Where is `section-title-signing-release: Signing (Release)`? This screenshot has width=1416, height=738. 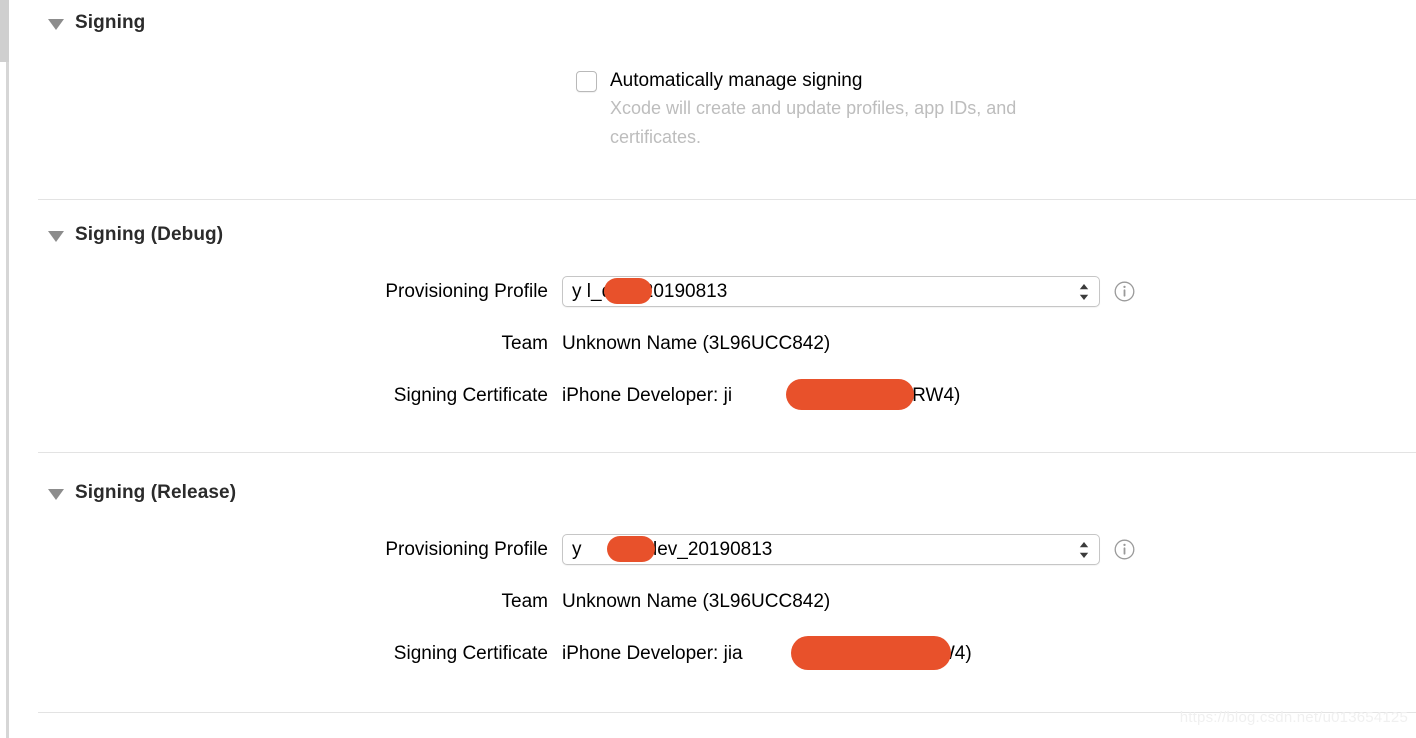 section-title-signing-release: Signing (Release) is located at coordinates (156, 492).